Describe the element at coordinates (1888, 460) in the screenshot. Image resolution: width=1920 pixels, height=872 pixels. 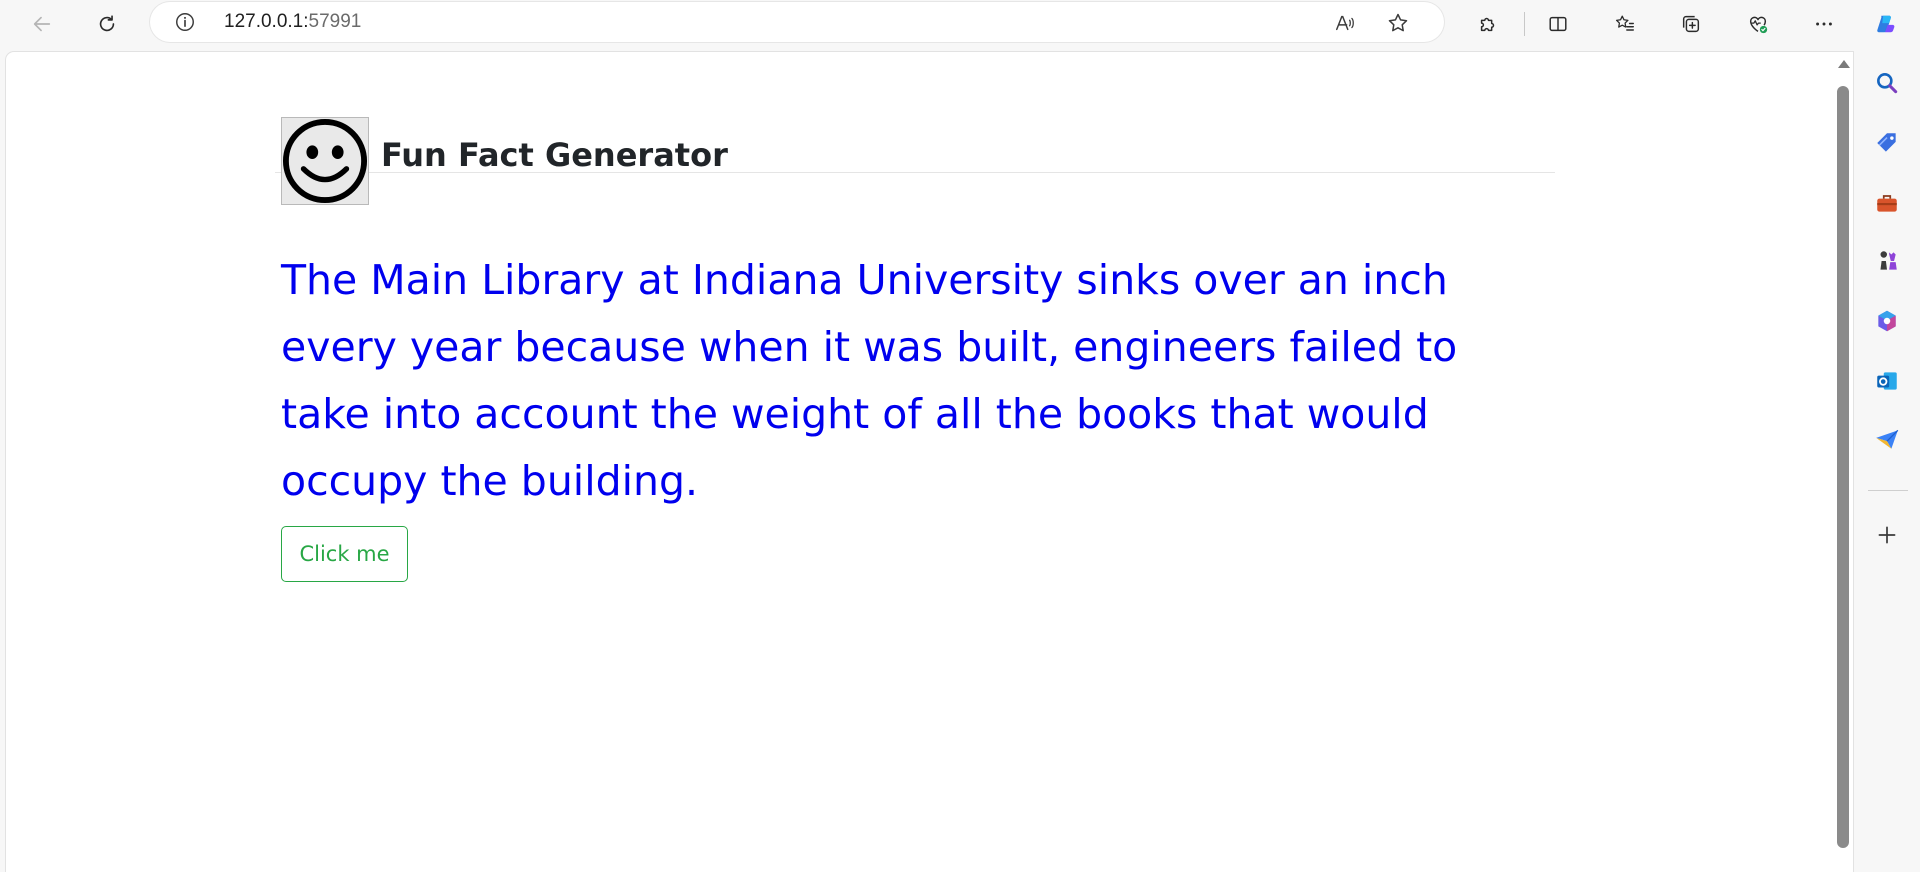
I see `browser-sidebar` at that location.